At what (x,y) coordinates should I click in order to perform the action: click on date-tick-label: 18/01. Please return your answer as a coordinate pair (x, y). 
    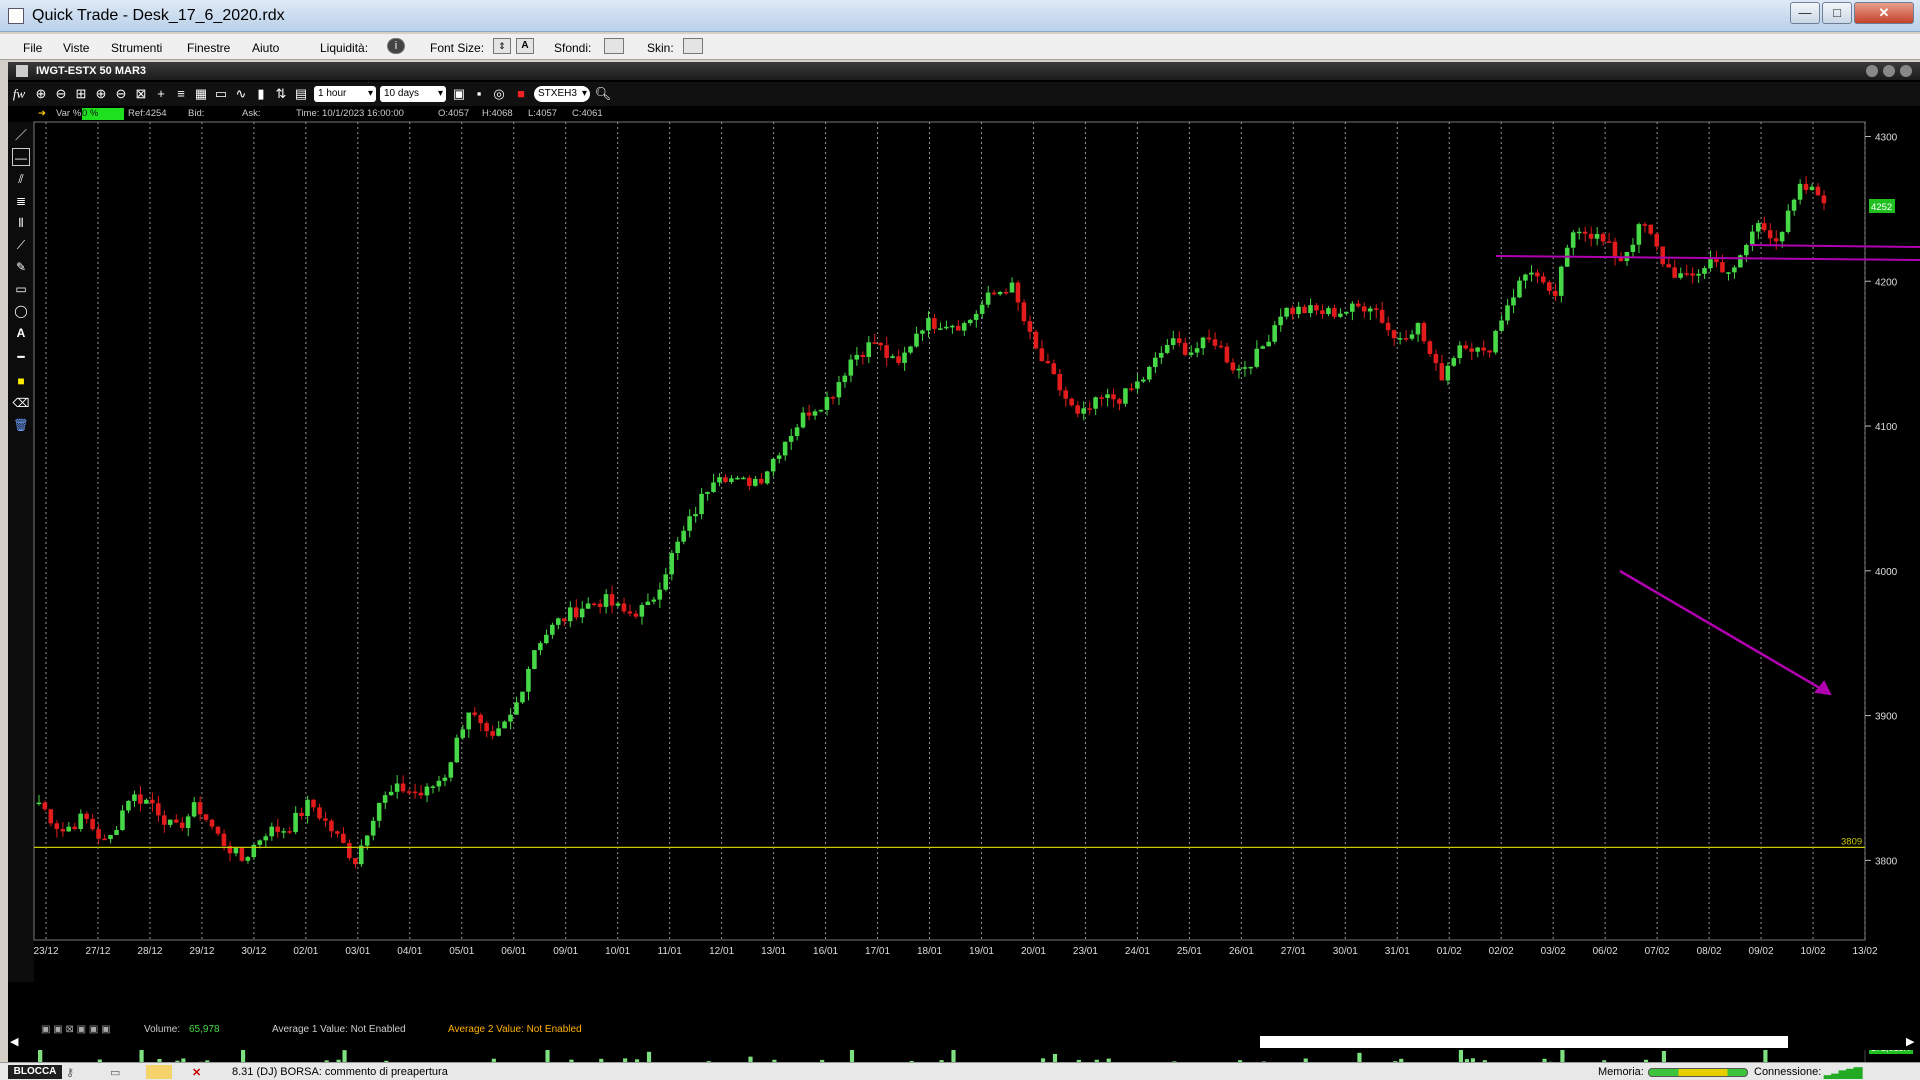
    Looking at the image, I should click on (929, 951).